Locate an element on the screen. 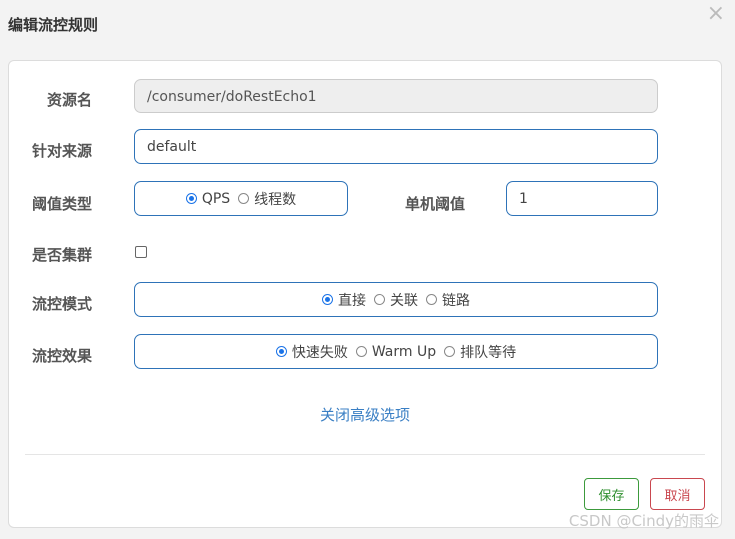 This screenshot has height=539, width=735. dialog-title: 编辑流控规则 is located at coordinates (53, 25).